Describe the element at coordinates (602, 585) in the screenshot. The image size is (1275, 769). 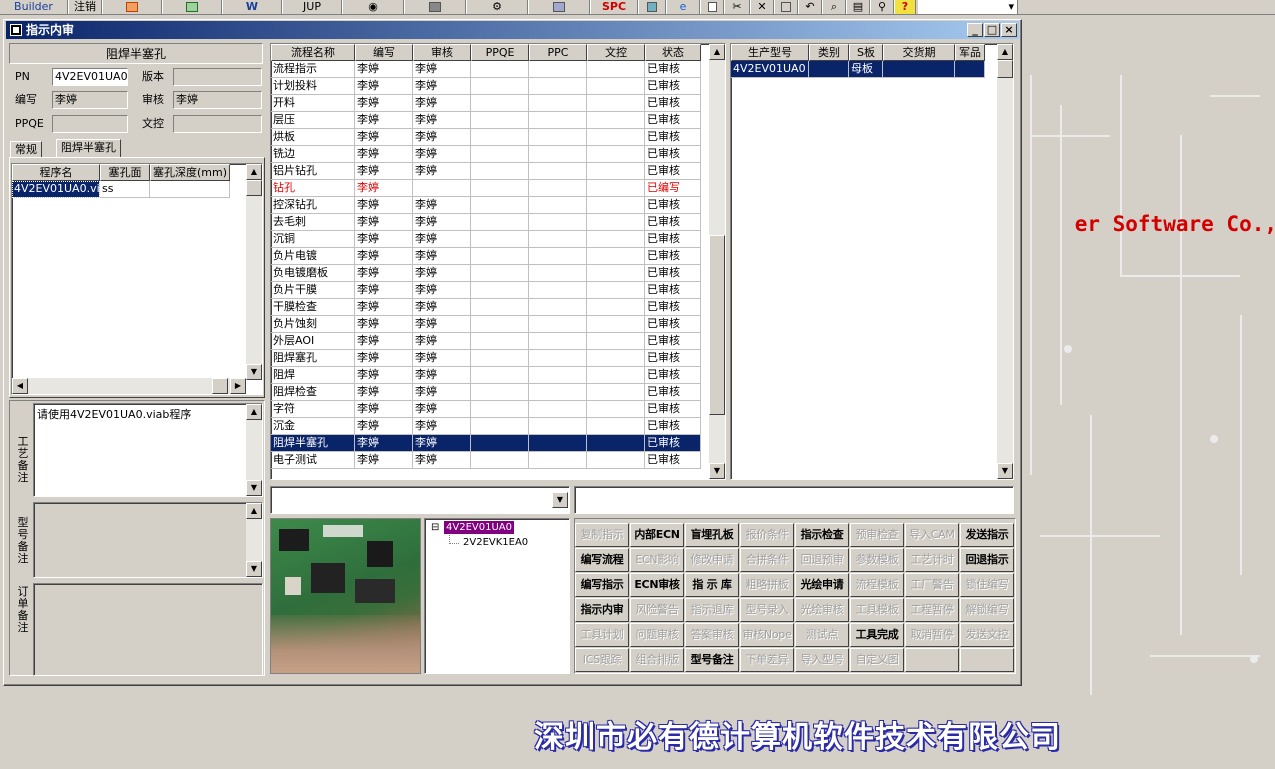
I see `action-button: 编写指示` at that location.